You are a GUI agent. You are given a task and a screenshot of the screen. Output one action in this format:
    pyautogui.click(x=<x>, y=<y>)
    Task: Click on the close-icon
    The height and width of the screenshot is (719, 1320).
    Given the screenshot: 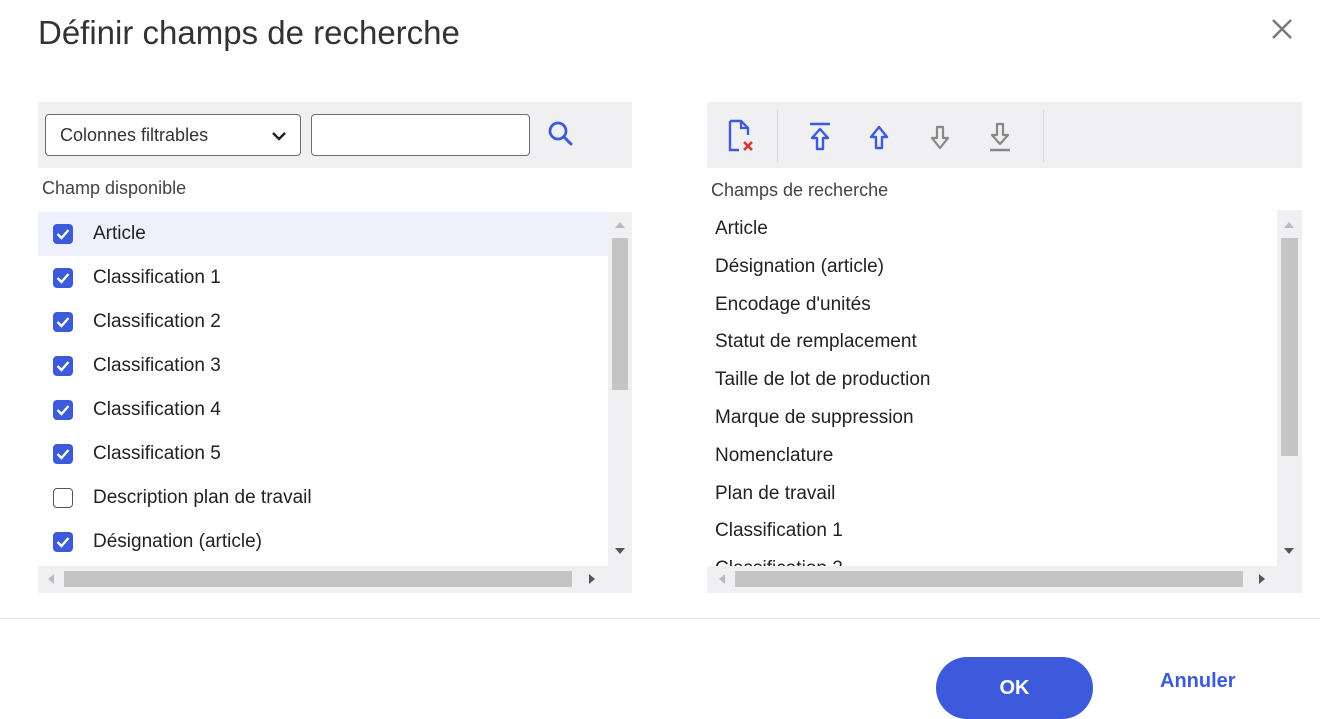 What is the action you would take?
    pyautogui.click(x=1282, y=29)
    